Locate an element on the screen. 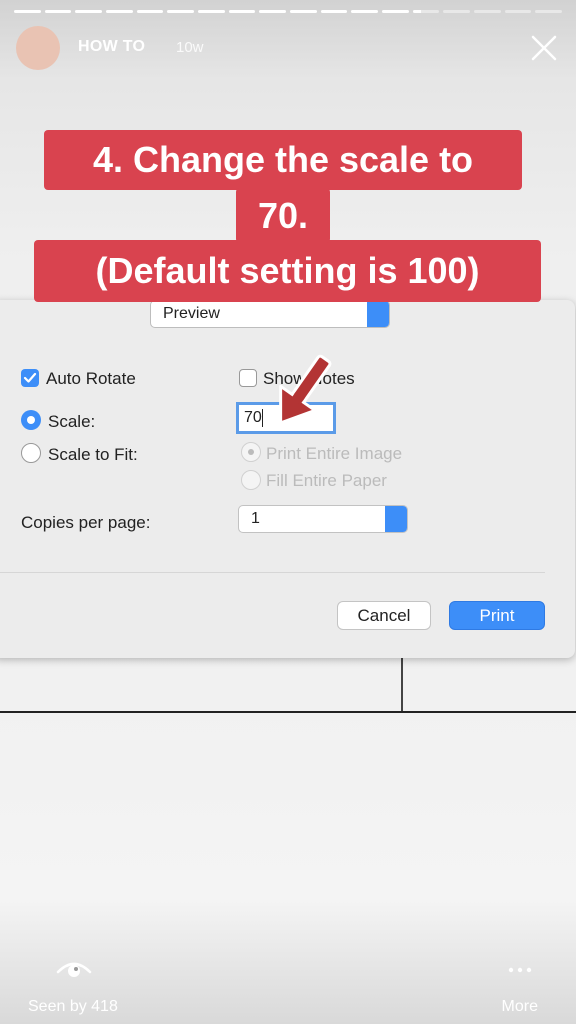 The height and width of the screenshot is (1024, 576). fill-entire-paper-radio is located at coordinates (251, 480).